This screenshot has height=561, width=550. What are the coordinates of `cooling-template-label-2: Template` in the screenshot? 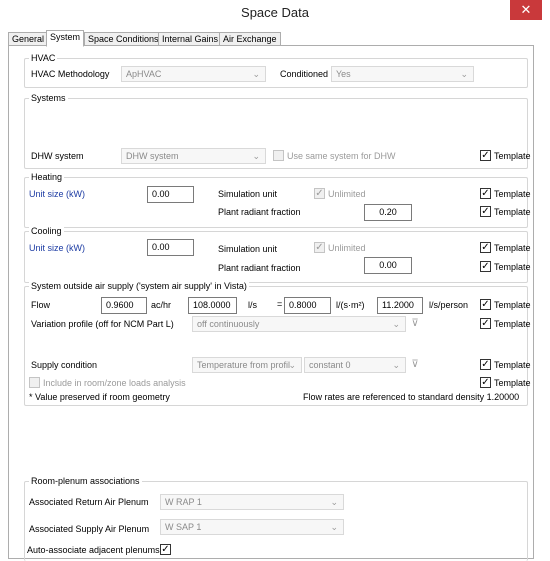 It's located at (512, 267).